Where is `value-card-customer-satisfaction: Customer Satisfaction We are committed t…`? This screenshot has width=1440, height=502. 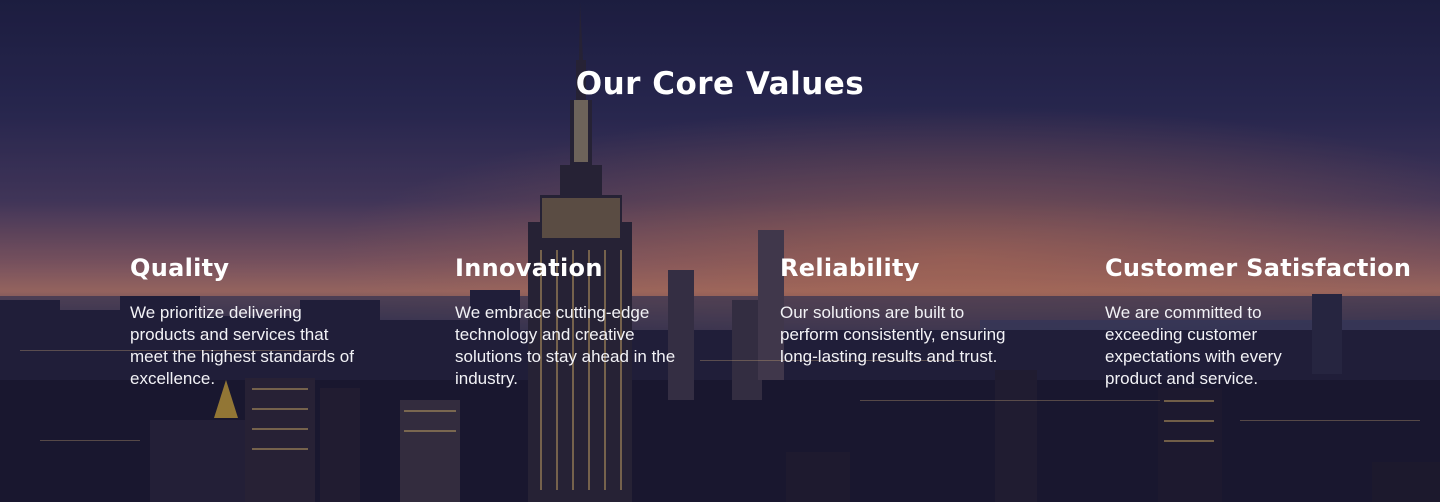 value-card-customer-satisfaction: Customer Satisfaction We are committed t… is located at coordinates (1267, 322).